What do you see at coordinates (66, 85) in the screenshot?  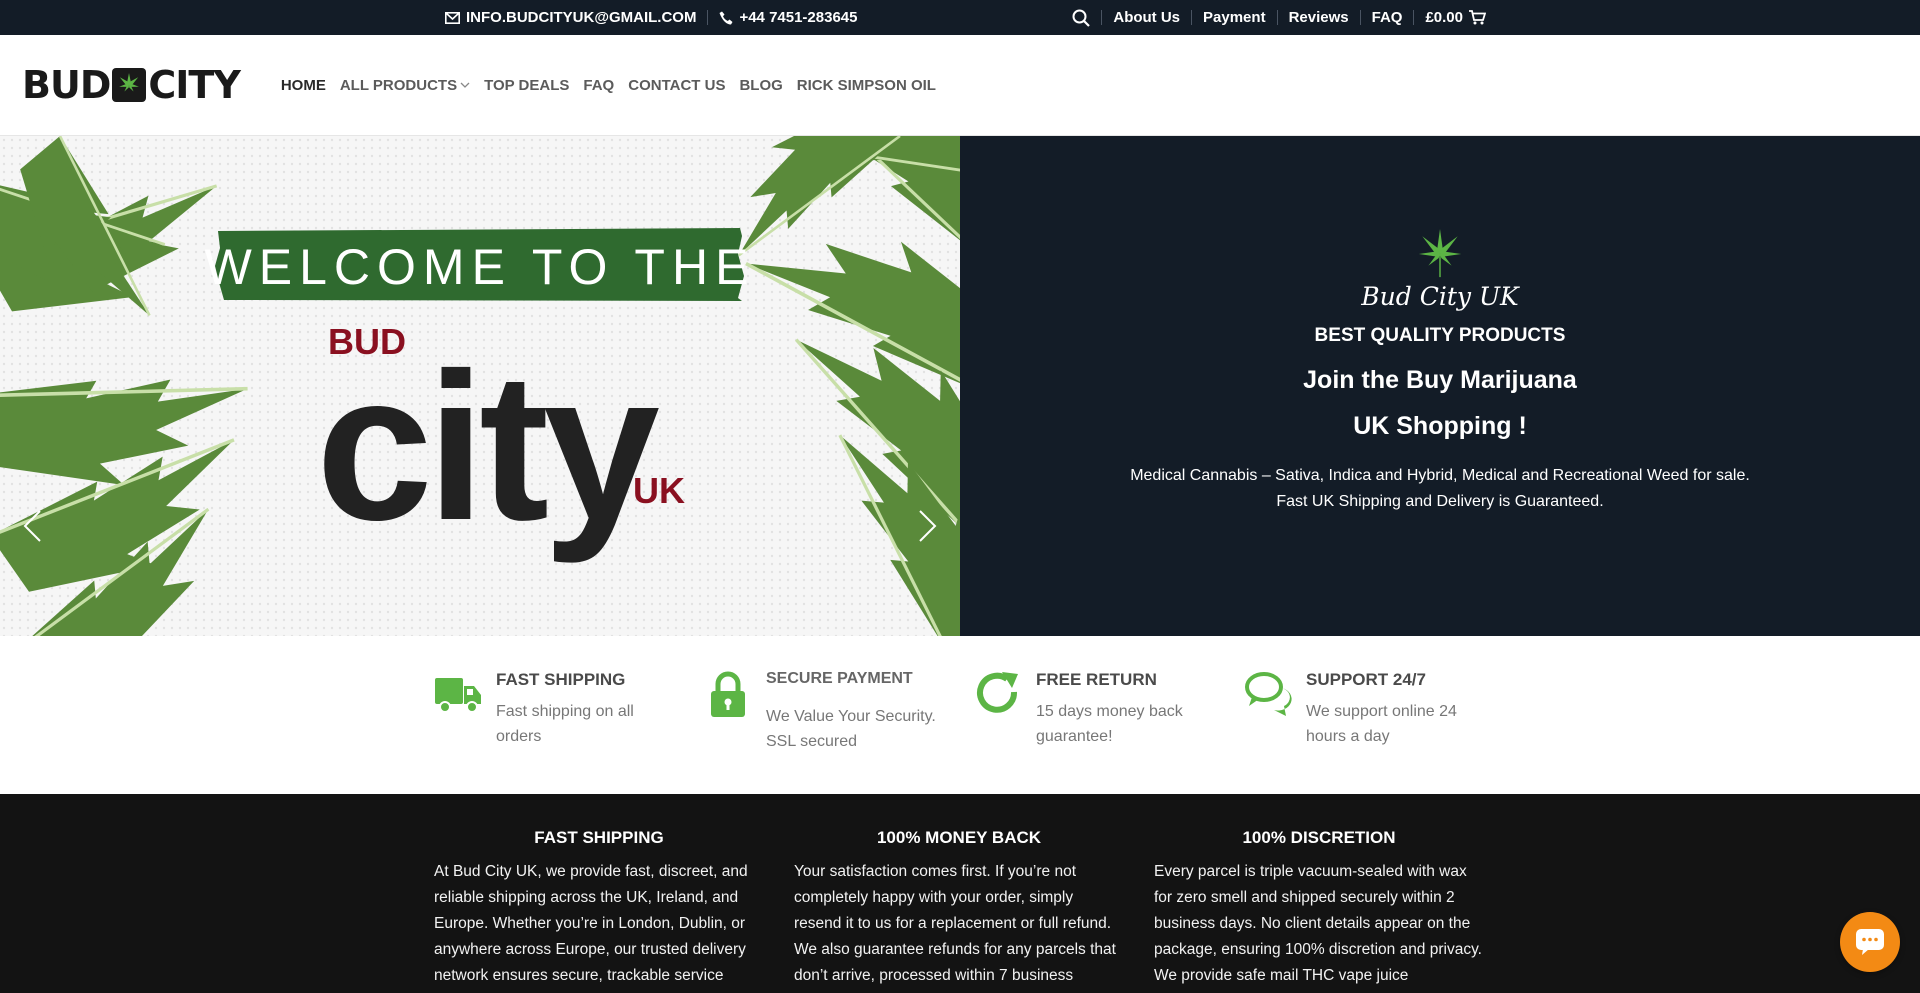 I see `logo-text-bud: BUD` at bounding box center [66, 85].